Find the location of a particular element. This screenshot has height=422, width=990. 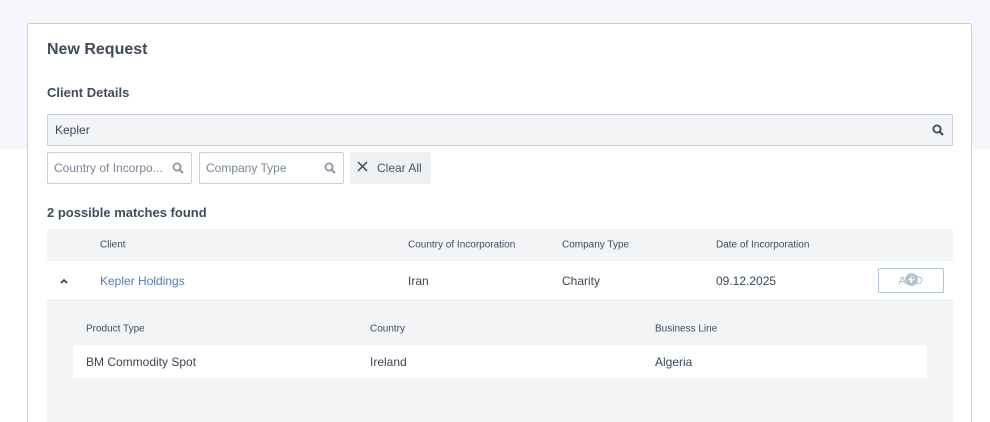

client-details-heading: Client Details is located at coordinates (88, 92).